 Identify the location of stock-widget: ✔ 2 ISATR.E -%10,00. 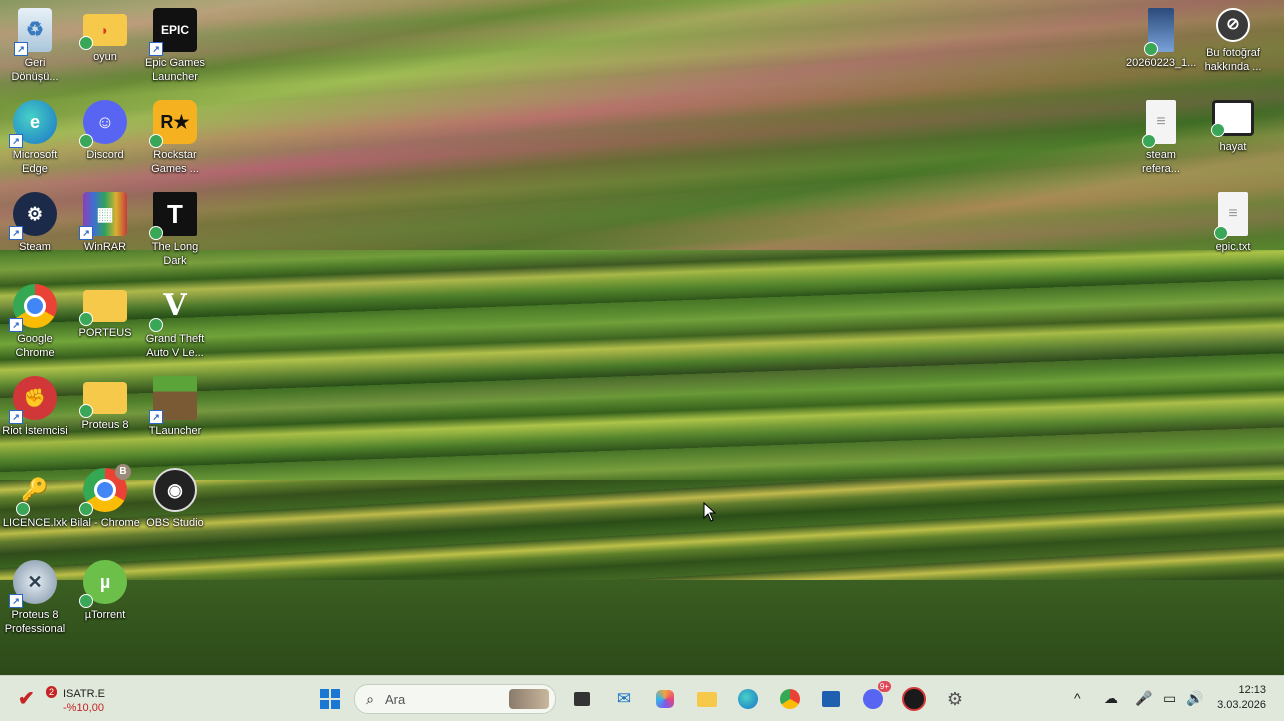
(86, 699).